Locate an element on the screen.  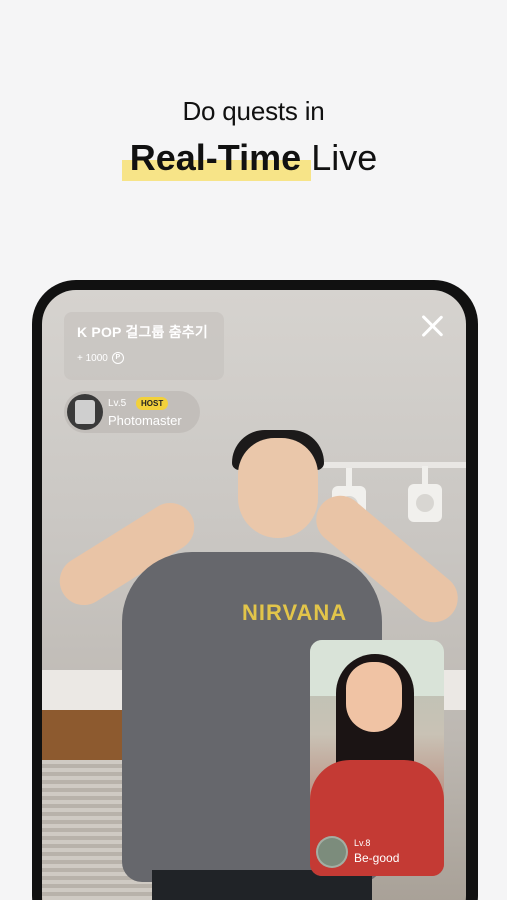
headline-highlight-text: Real-Time is located at coordinates (215, 157).